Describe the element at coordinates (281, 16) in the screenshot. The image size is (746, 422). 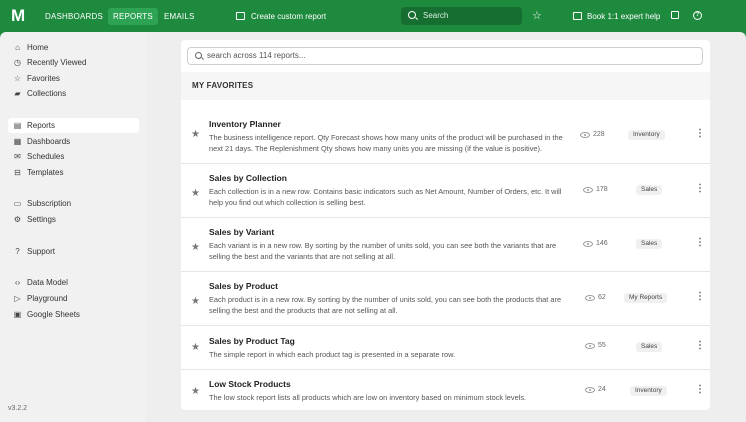
I see `create-custom-report-button: Create custom report` at that location.